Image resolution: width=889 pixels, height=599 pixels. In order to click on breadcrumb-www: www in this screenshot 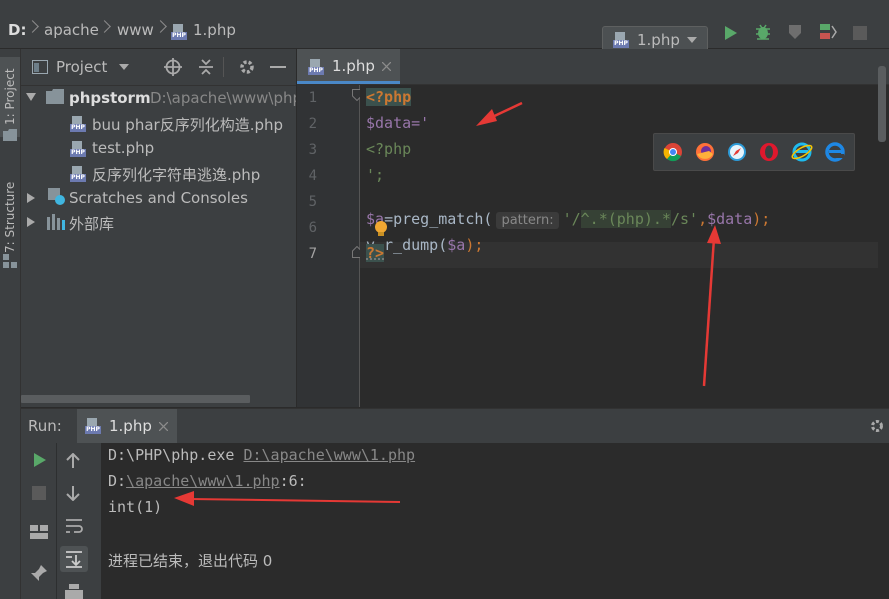, I will do `click(135, 30)`.